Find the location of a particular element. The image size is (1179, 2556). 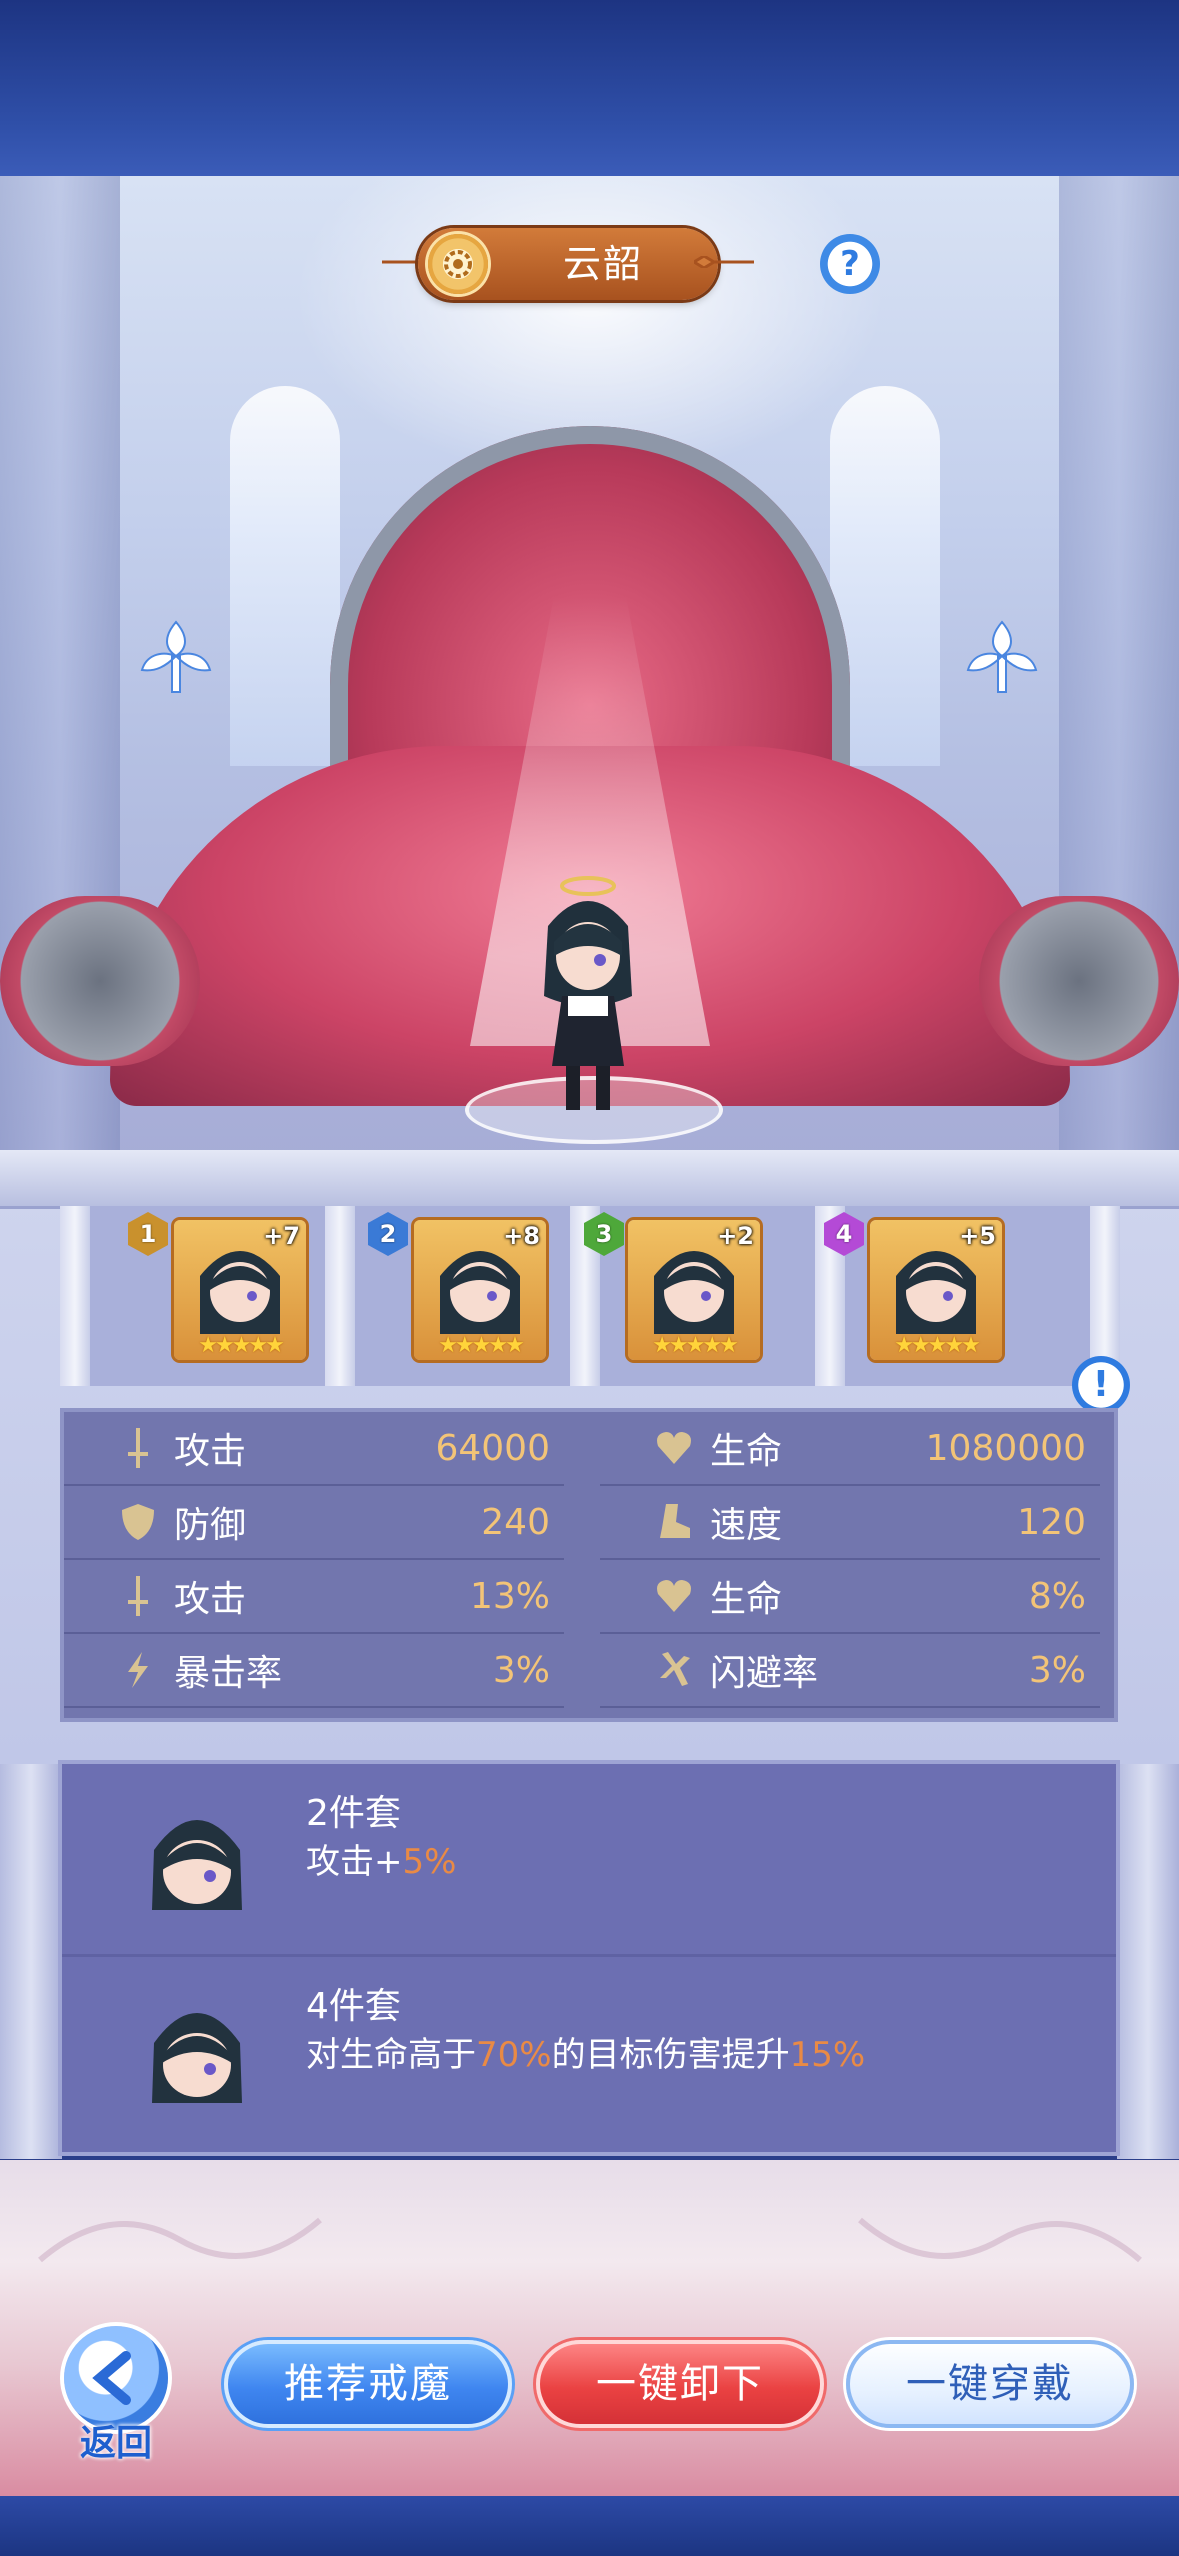

back-button: 返回 is located at coordinates (116, 2395).